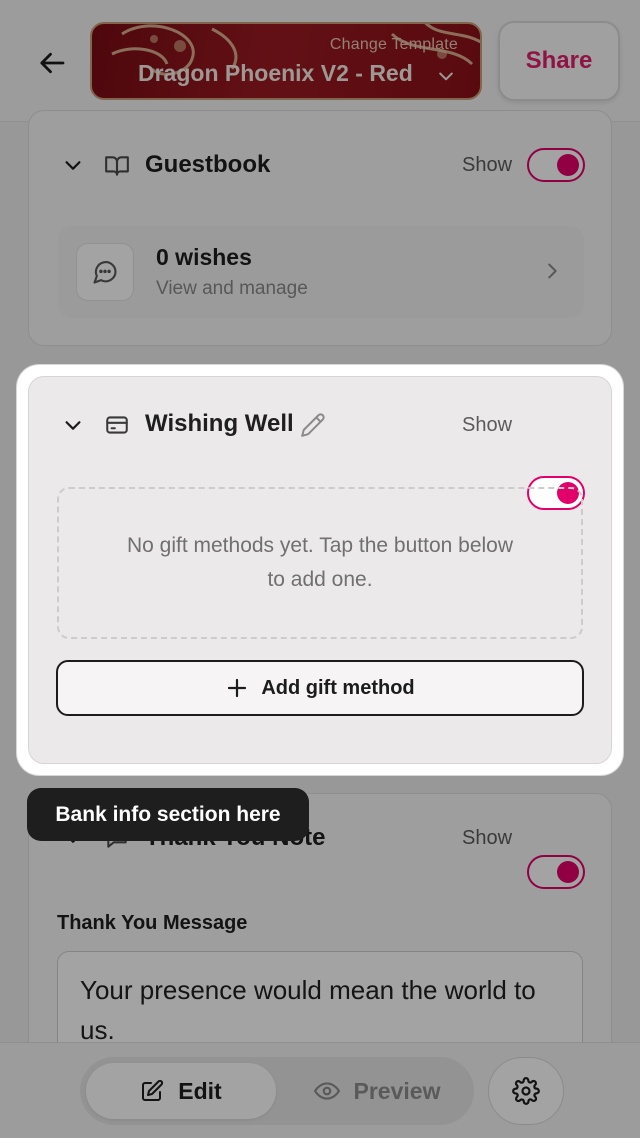  I want to click on add-gift-method-label: Add gift method, so click(338, 687).